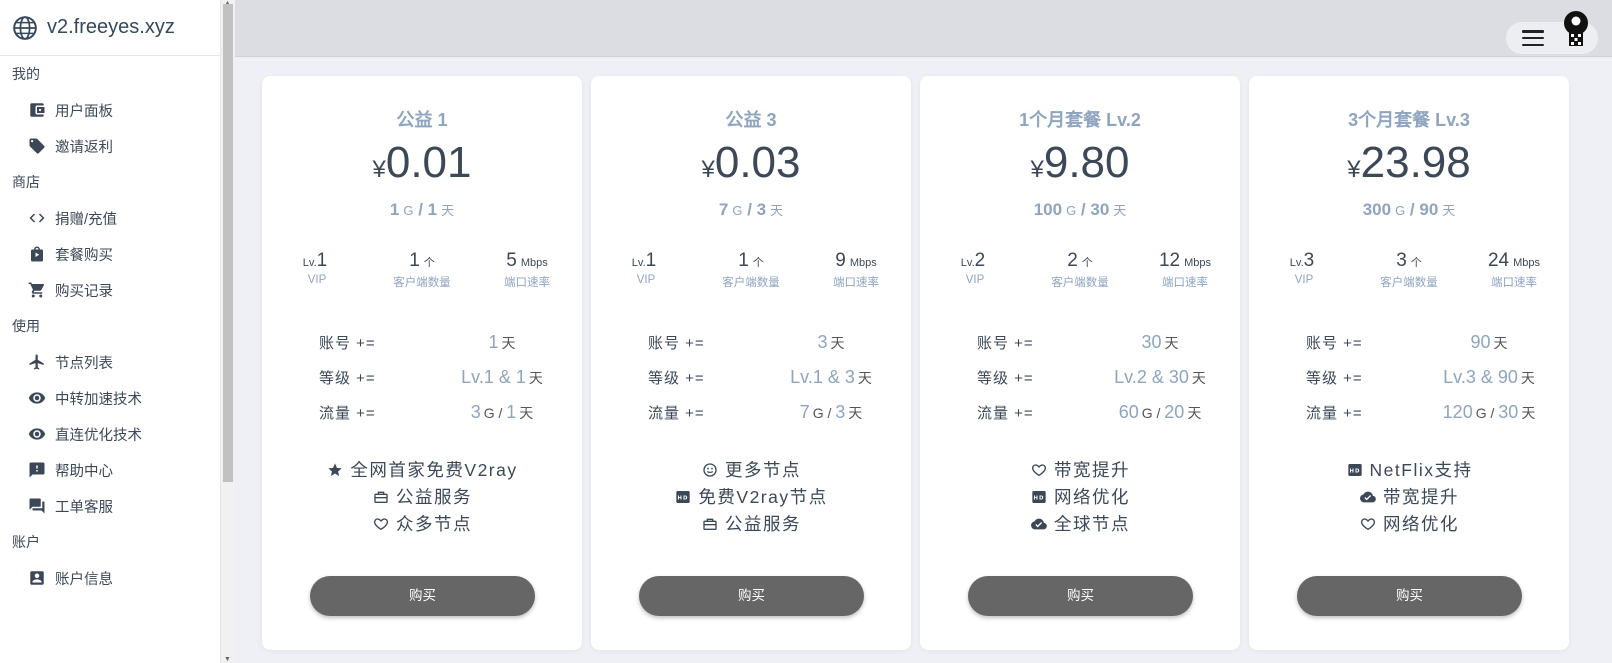  Describe the element at coordinates (1120, 210) in the screenshot. I see `quota-days-unit: 天` at that location.